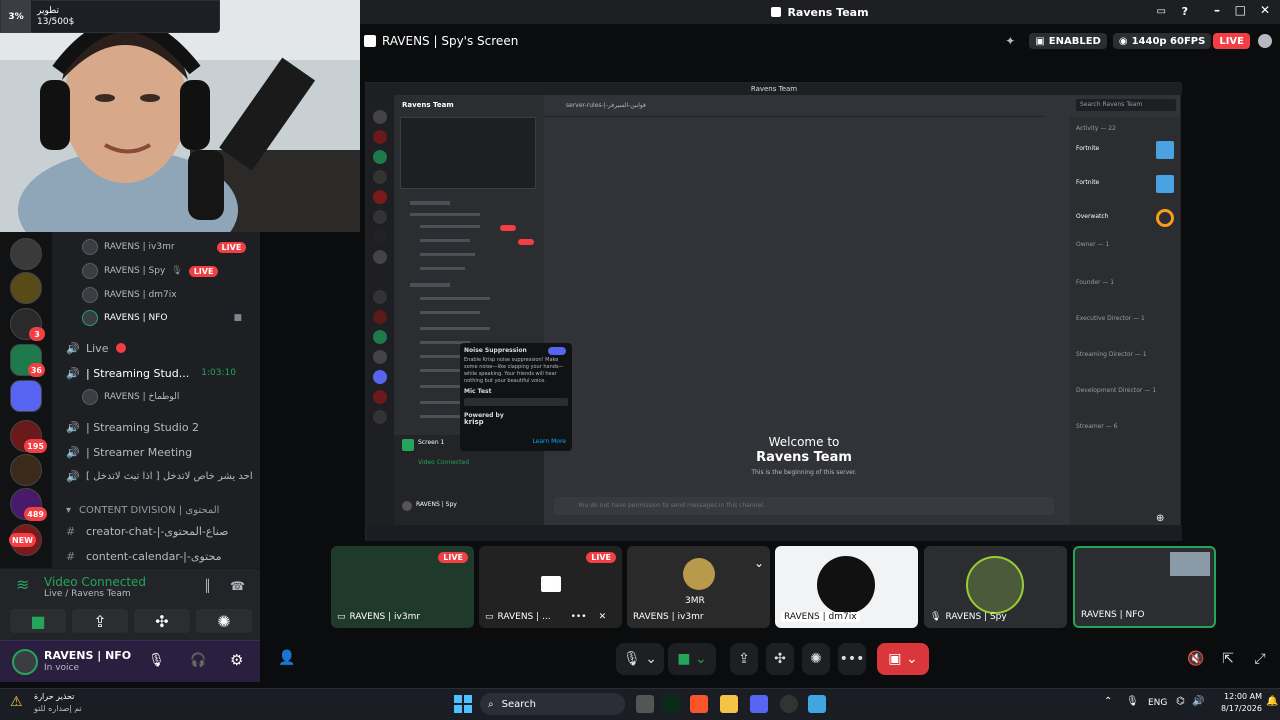  What do you see at coordinates (671, 704) in the screenshot?
I see `acrobat-icon` at bounding box center [671, 704].